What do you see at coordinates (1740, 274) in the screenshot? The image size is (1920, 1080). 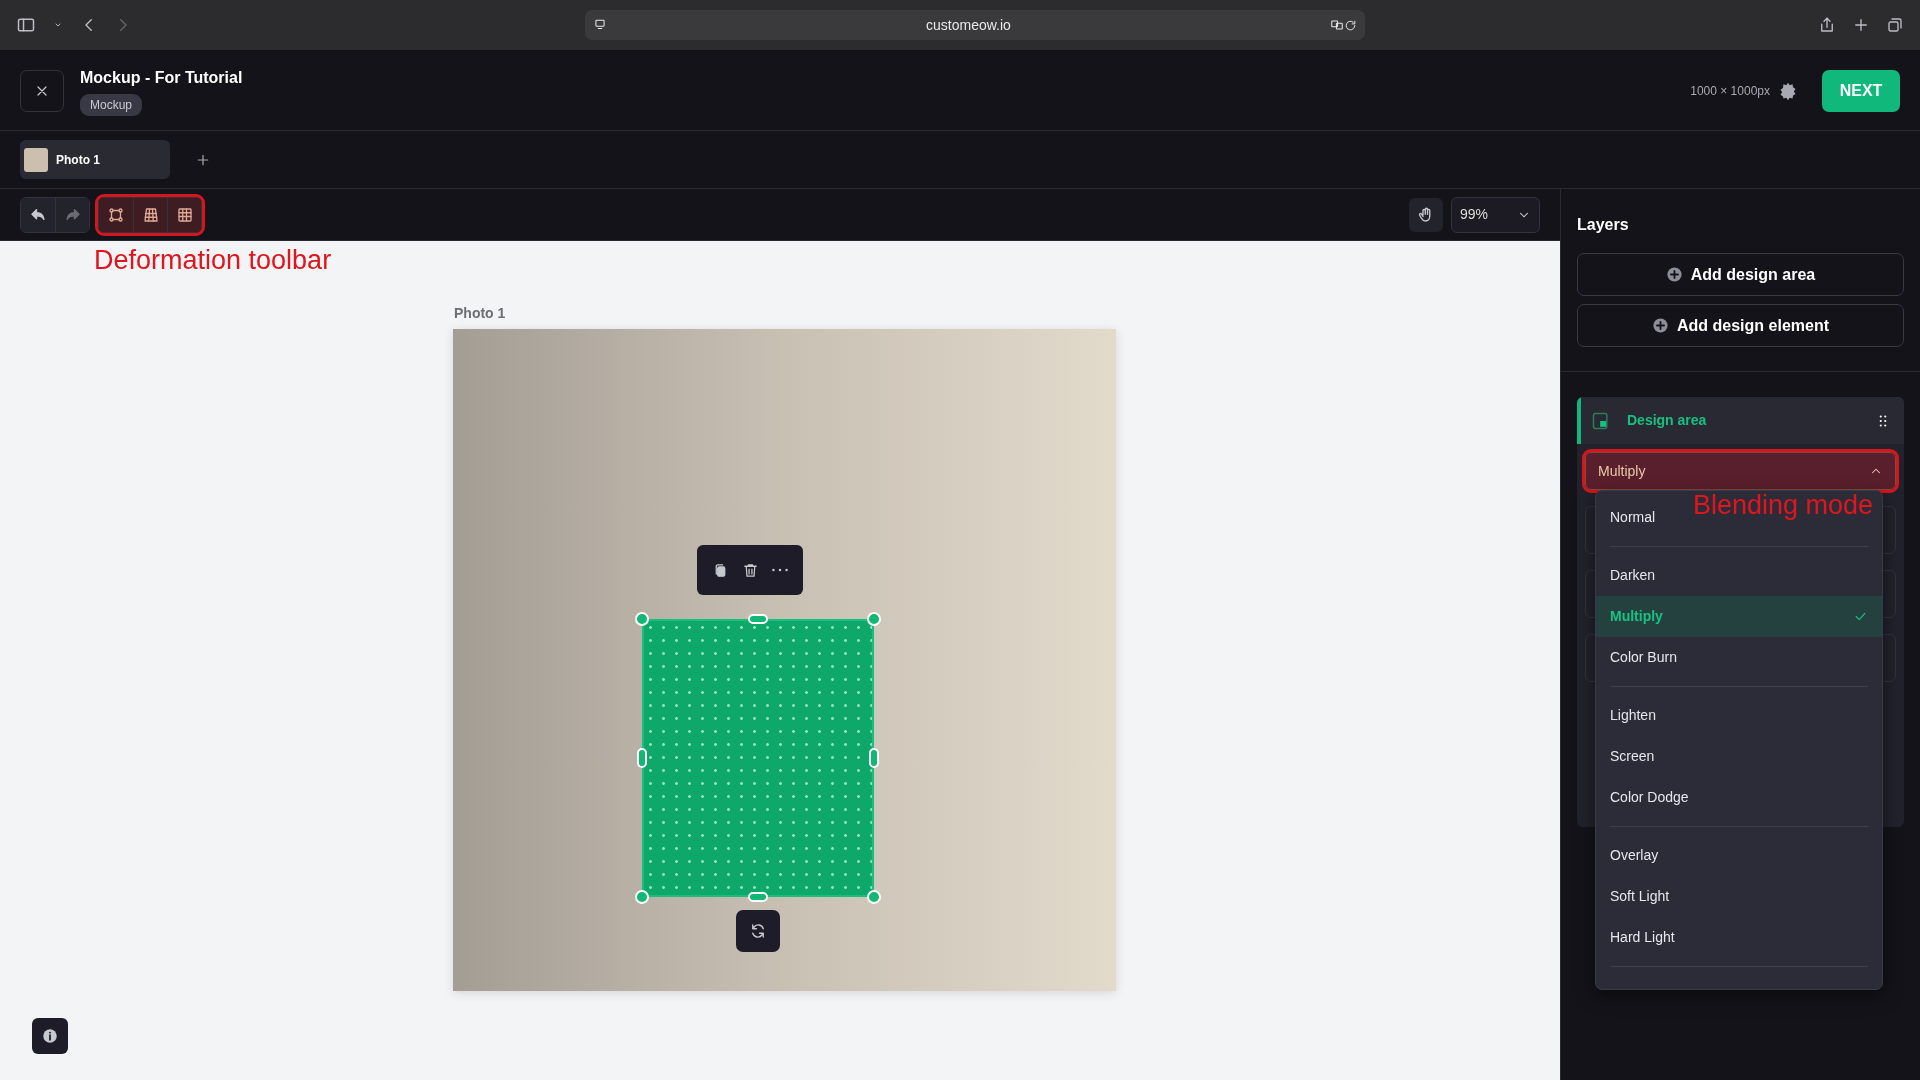 I see `add-button: Add design area` at bounding box center [1740, 274].